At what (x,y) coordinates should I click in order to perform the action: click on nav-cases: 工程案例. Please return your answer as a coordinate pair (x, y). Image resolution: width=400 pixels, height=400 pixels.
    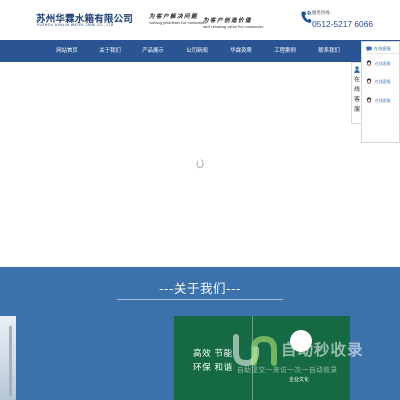
    Looking at the image, I should click on (285, 51).